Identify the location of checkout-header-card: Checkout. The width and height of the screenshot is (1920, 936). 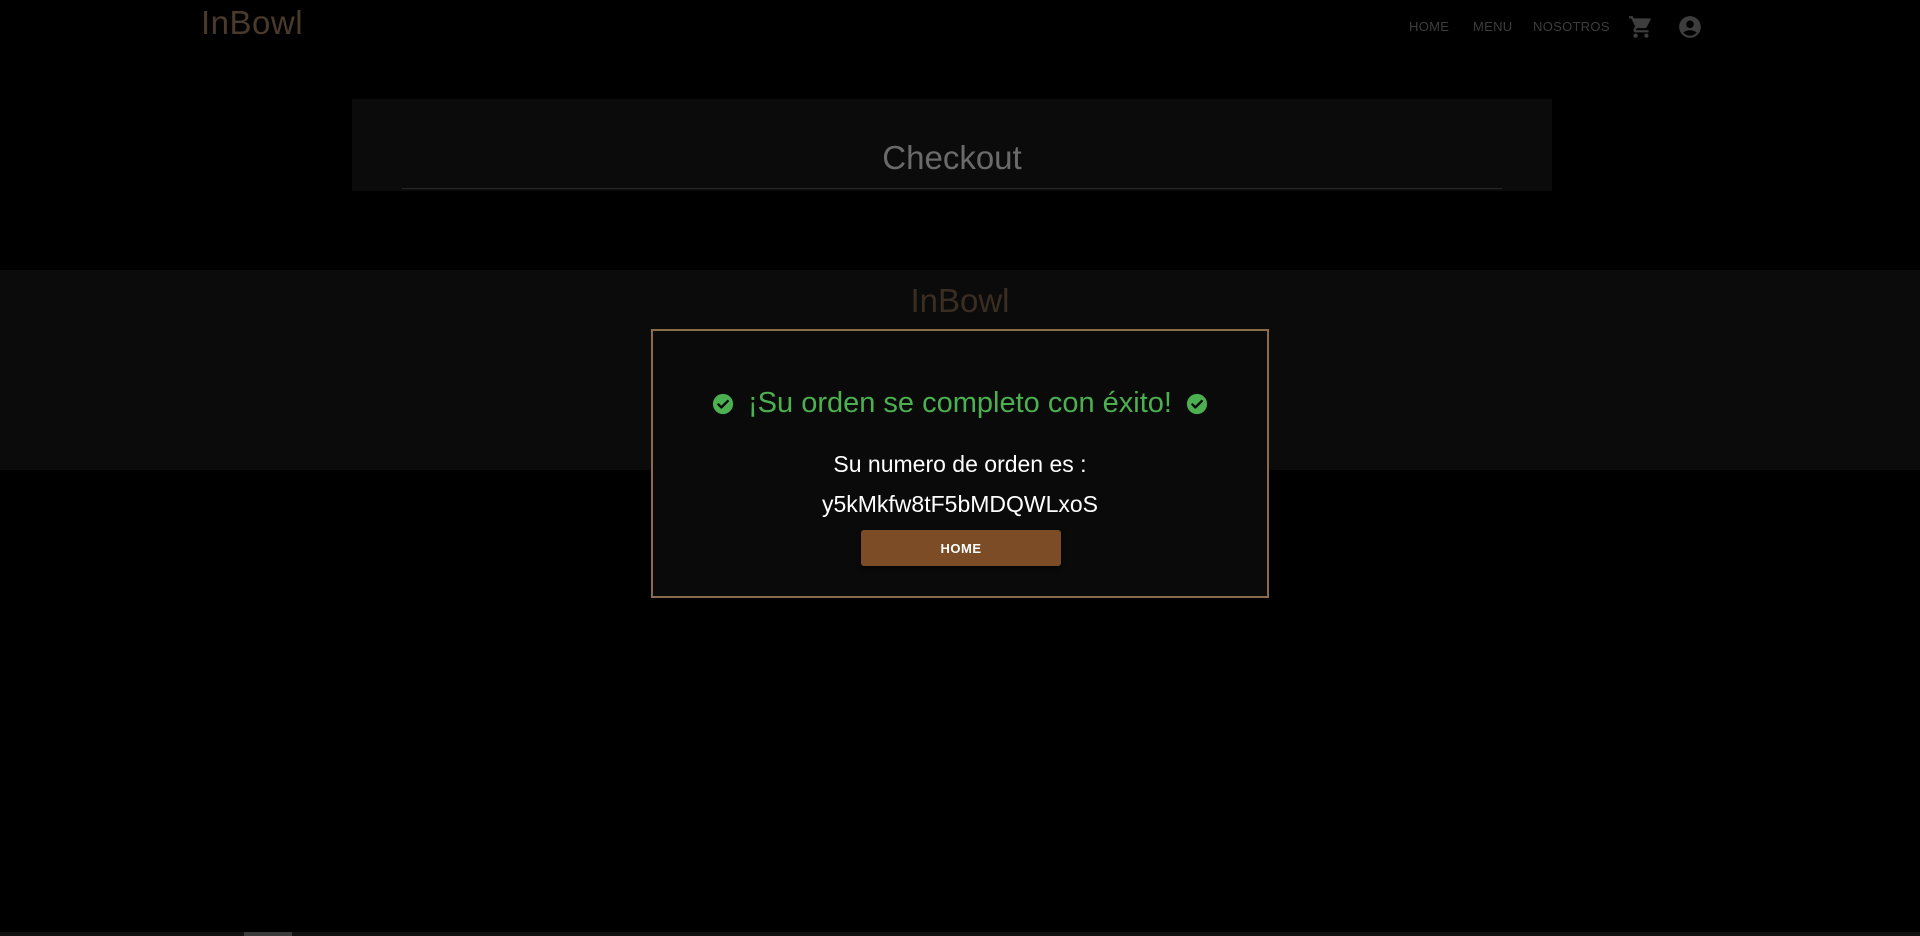
(952, 145).